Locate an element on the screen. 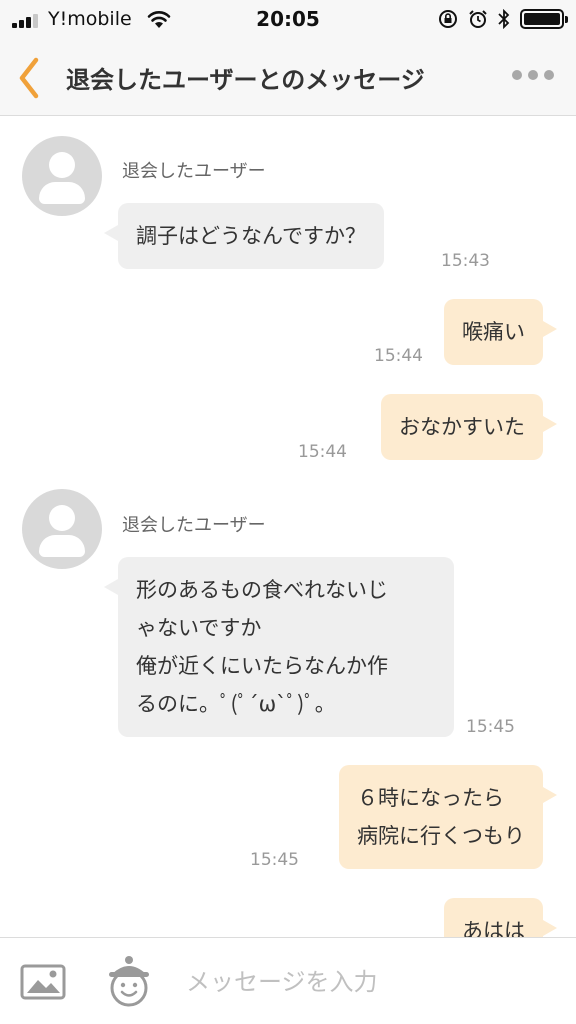 The width and height of the screenshot is (576, 1024). rotation-lock-icon is located at coordinates (448, 19).